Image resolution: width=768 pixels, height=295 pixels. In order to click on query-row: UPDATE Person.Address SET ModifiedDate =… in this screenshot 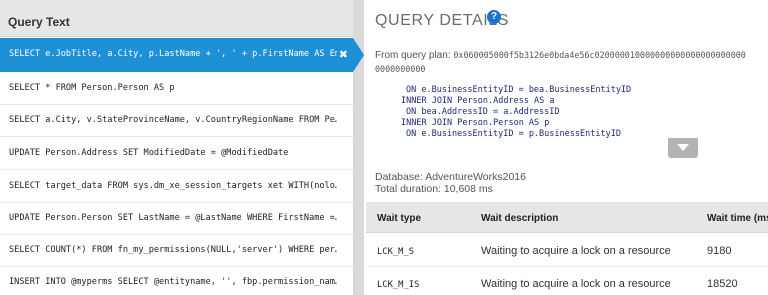, I will do `click(176, 153)`.